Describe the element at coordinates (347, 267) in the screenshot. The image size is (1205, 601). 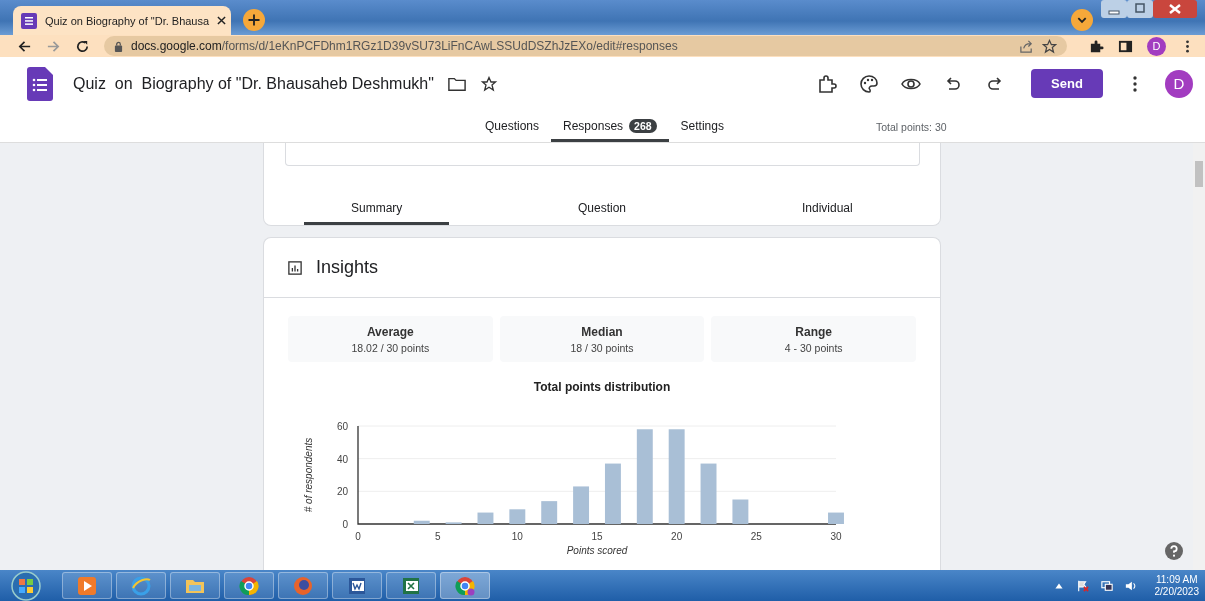
I see `insights-title: Insights` at that location.